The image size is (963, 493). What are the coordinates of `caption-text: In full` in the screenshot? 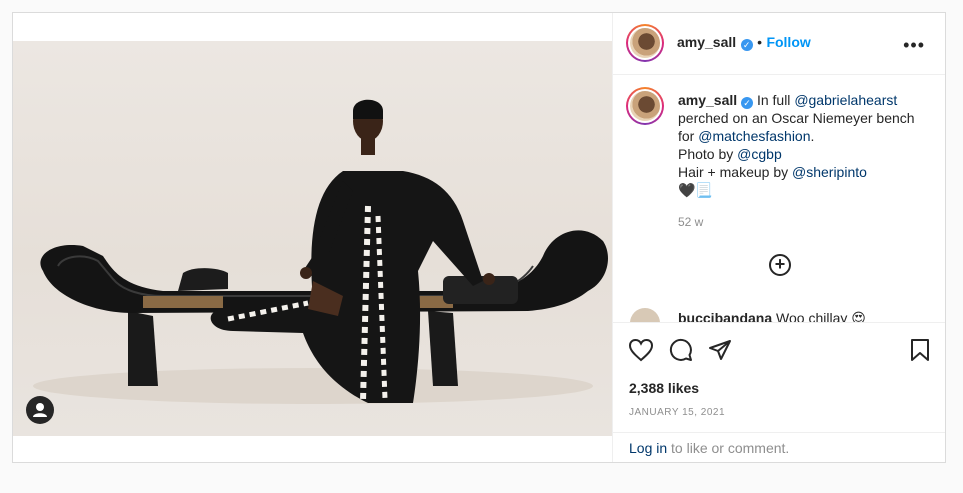 It's located at (775, 100).